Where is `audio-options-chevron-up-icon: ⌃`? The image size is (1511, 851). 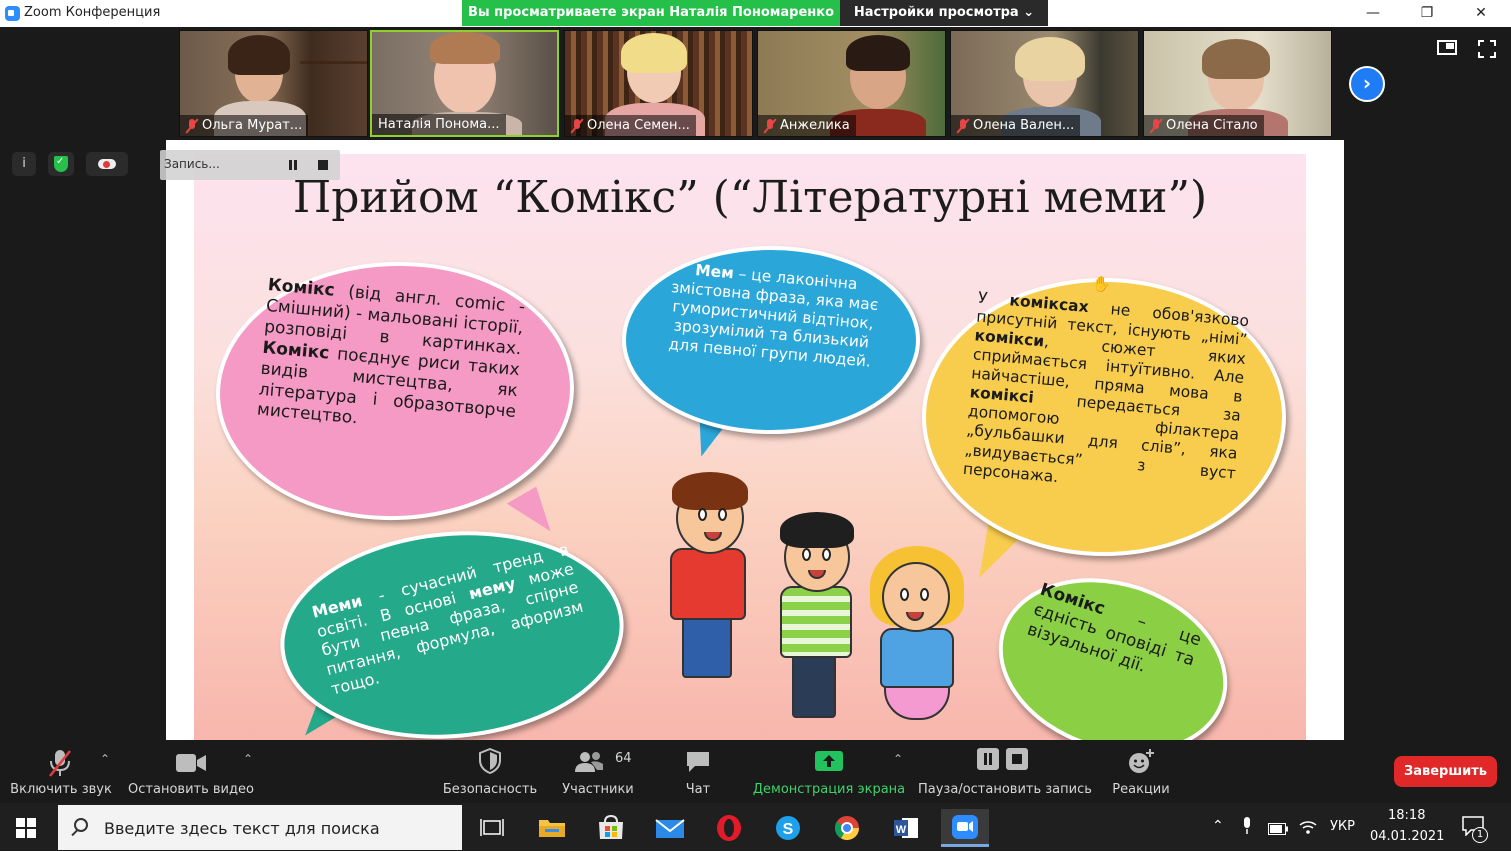 audio-options-chevron-up-icon: ⌃ is located at coordinates (105, 759).